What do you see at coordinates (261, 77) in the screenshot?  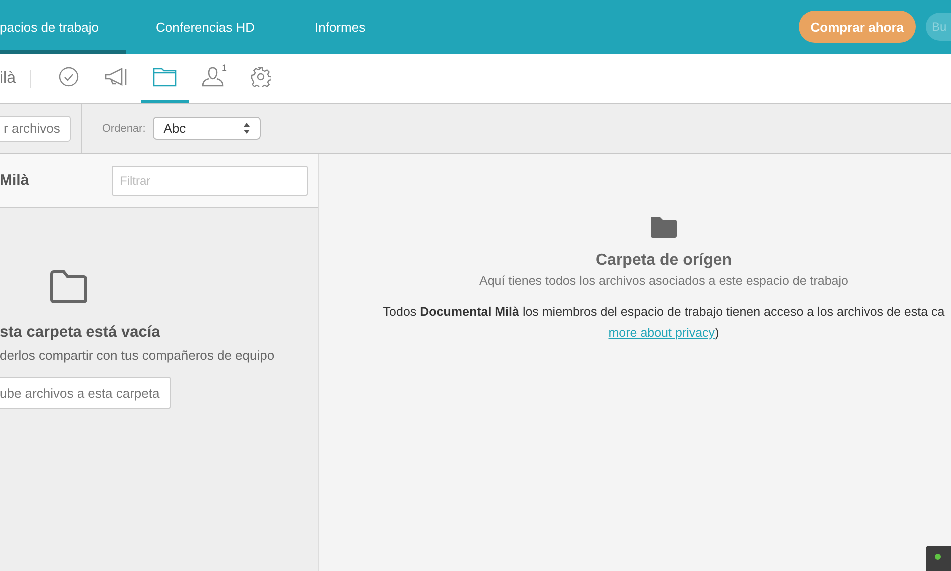 I see `settings-icon` at bounding box center [261, 77].